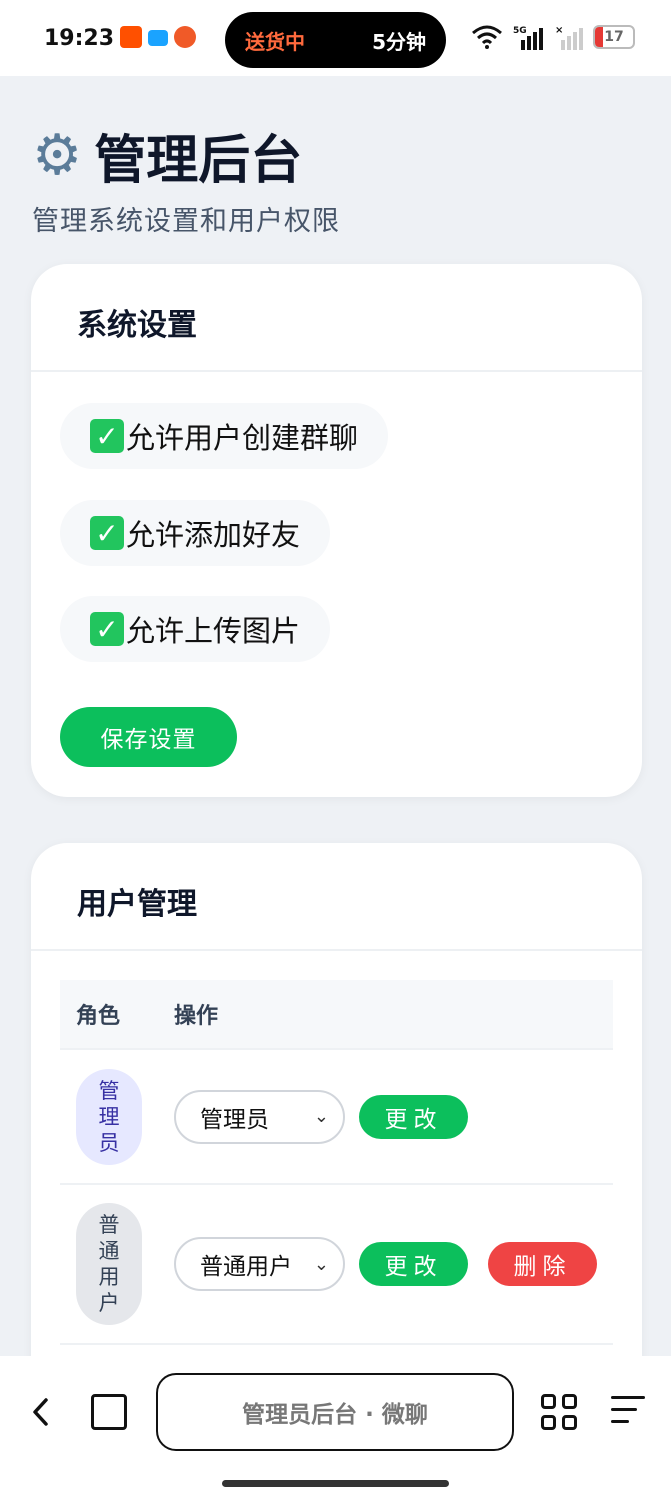  I want to click on page-header: ⚙ 管理后台 管理系统设置和用户权限, so click(186, 178).